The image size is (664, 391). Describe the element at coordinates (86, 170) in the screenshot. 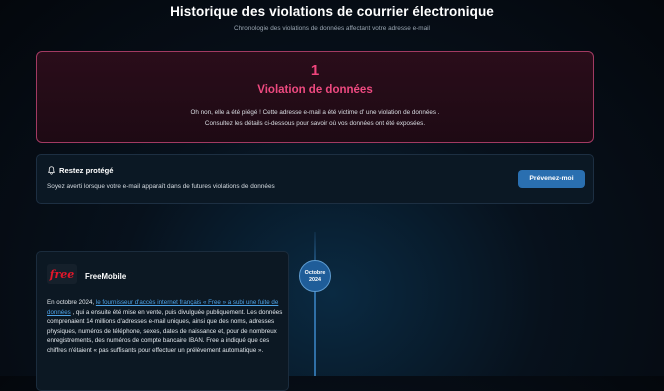

I see `stay-protected-title: Restez protégé` at that location.